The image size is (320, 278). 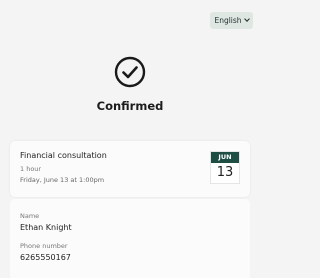 I want to click on service-name: Financial consultation, so click(x=63, y=155).